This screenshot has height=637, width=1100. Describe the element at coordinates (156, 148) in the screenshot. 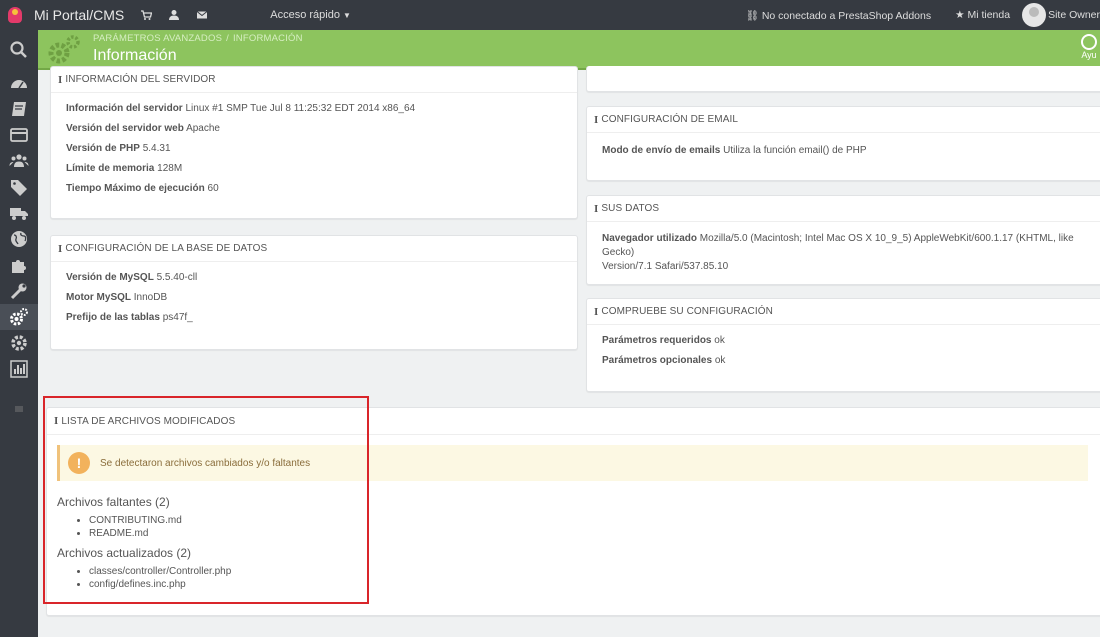

I see `row-value: 5.4.31` at that location.